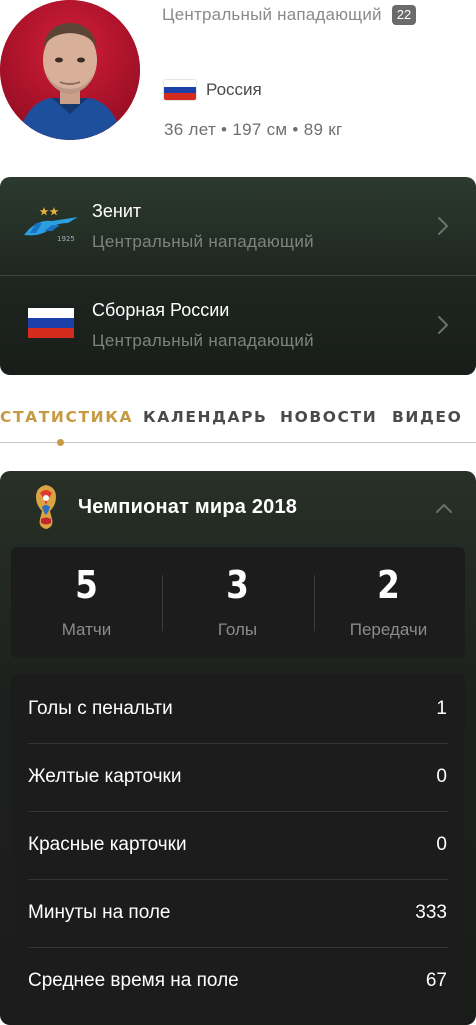  What do you see at coordinates (272, 14) in the screenshot?
I see `player-position: Центральный нападающий` at bounding box center [272, 14].